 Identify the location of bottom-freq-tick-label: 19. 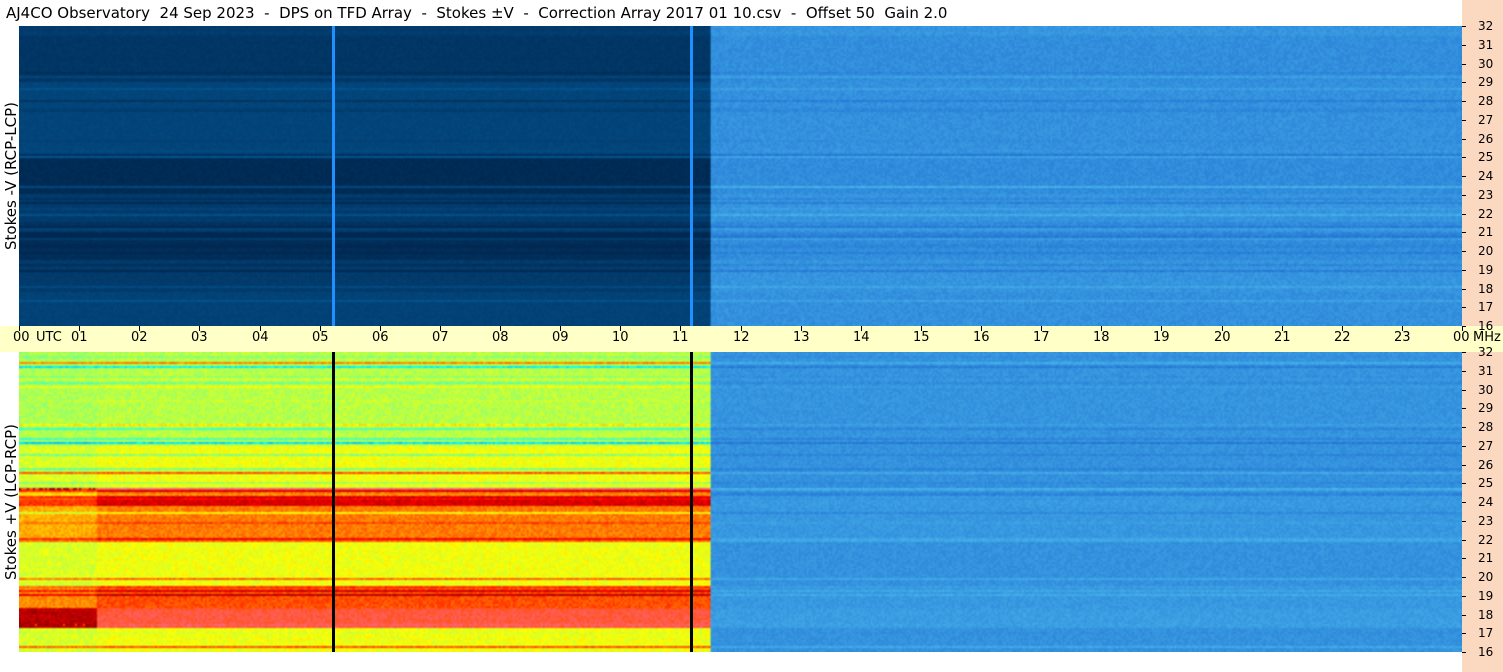
(1486, 596).